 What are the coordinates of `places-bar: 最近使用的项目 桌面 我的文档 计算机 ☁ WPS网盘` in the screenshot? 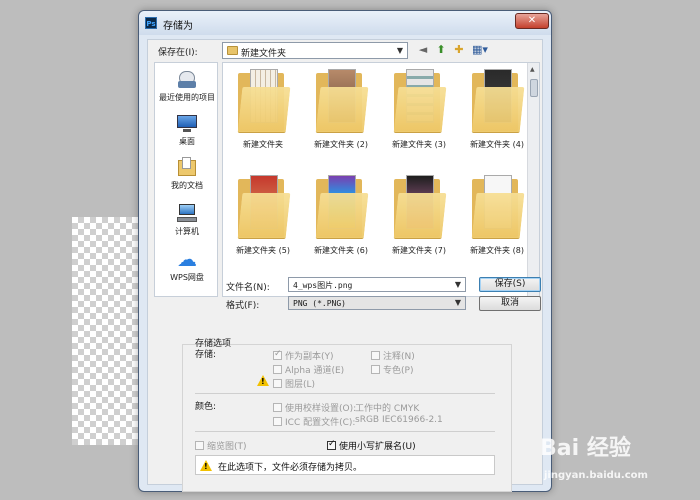 It's located at (186, 179).